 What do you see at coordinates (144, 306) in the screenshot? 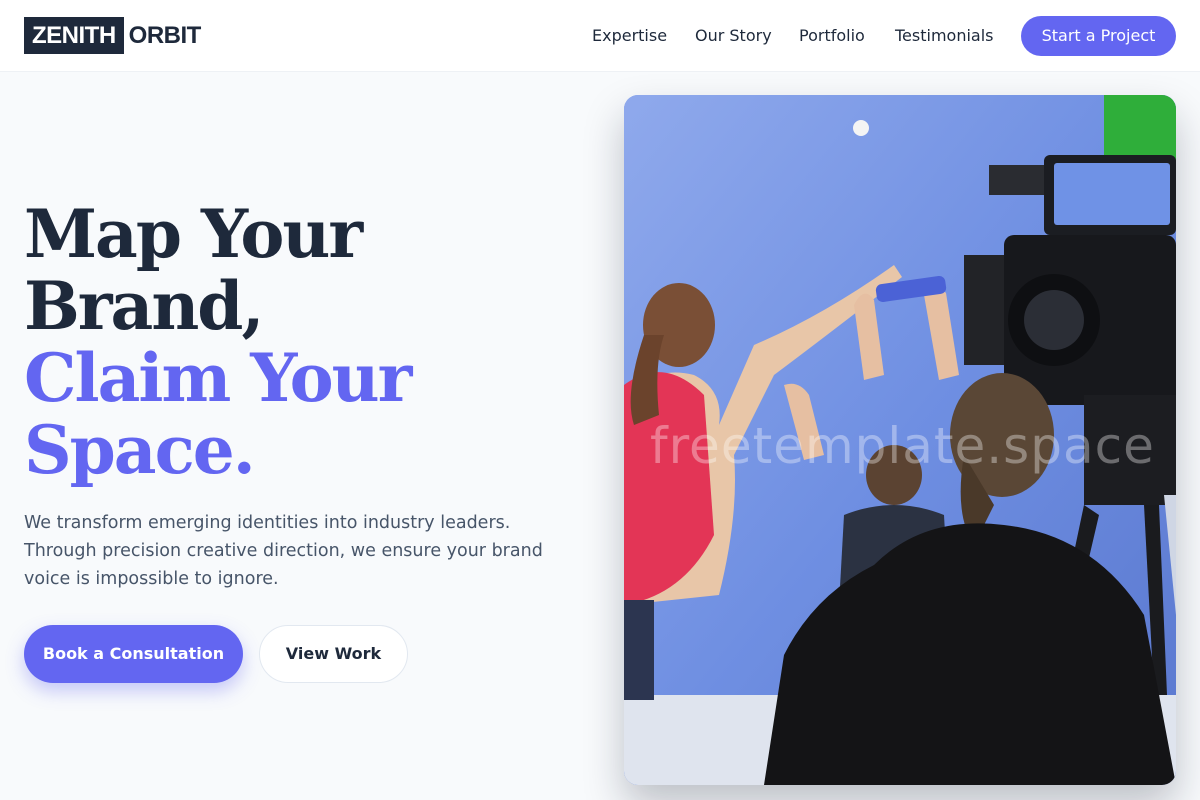
I see `headline-line-2: Brand,` at bounding box center [144, 306].